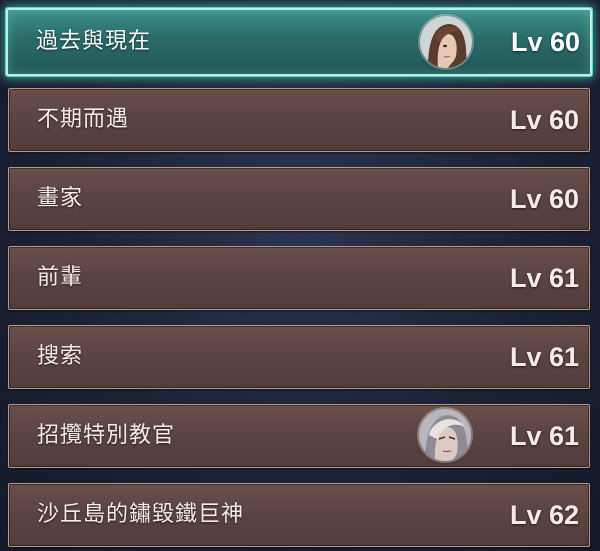 This screenshot has height=551, width=600. Describe the element at coordinates (106, 435) in the screenshot. I see `quest-title: 招攬特別教官` at that location.